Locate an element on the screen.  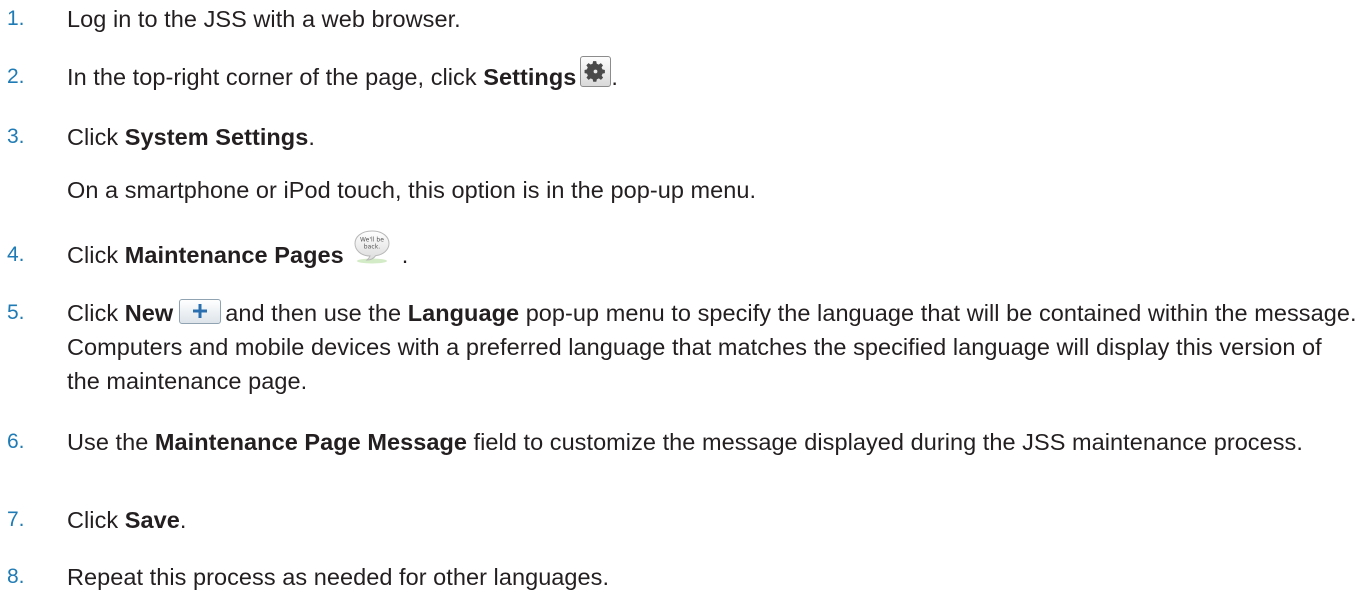
step-number: 1. is located at coordinates (16, 18).